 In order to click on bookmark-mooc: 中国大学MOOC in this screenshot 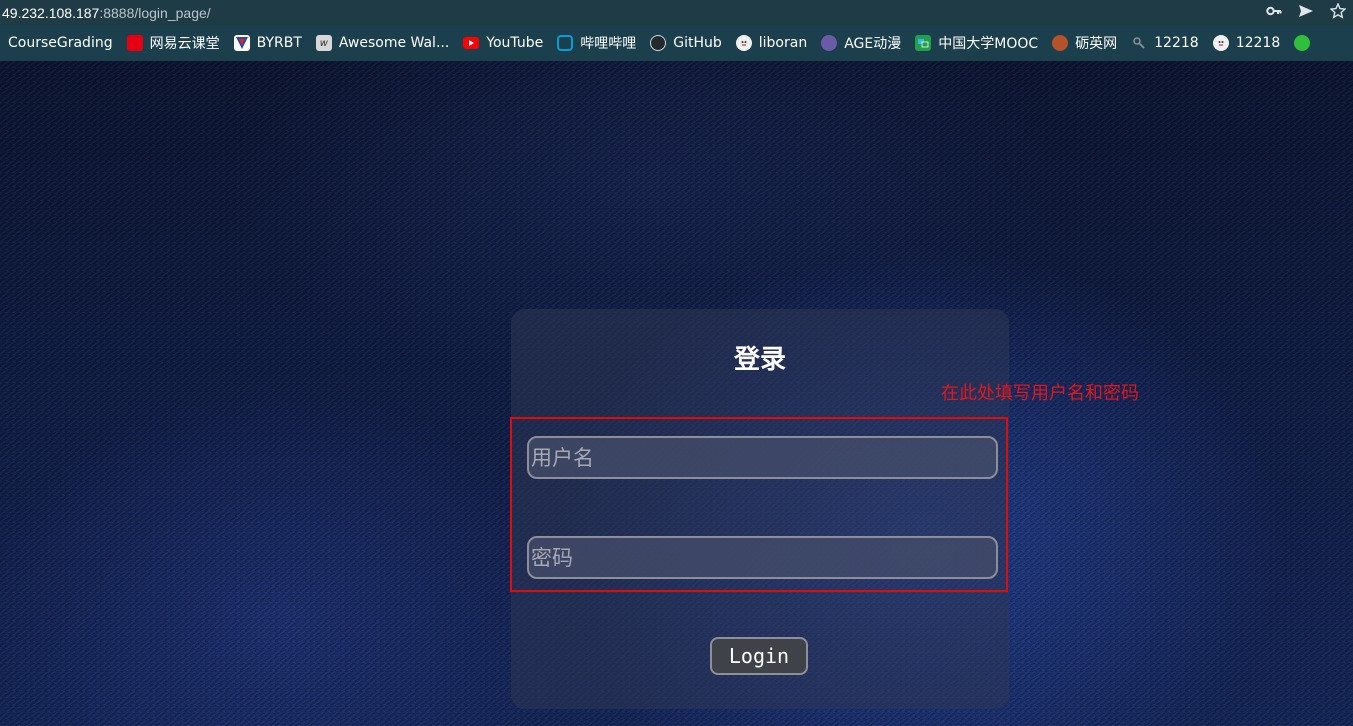, I will do `click(976, 43)`.